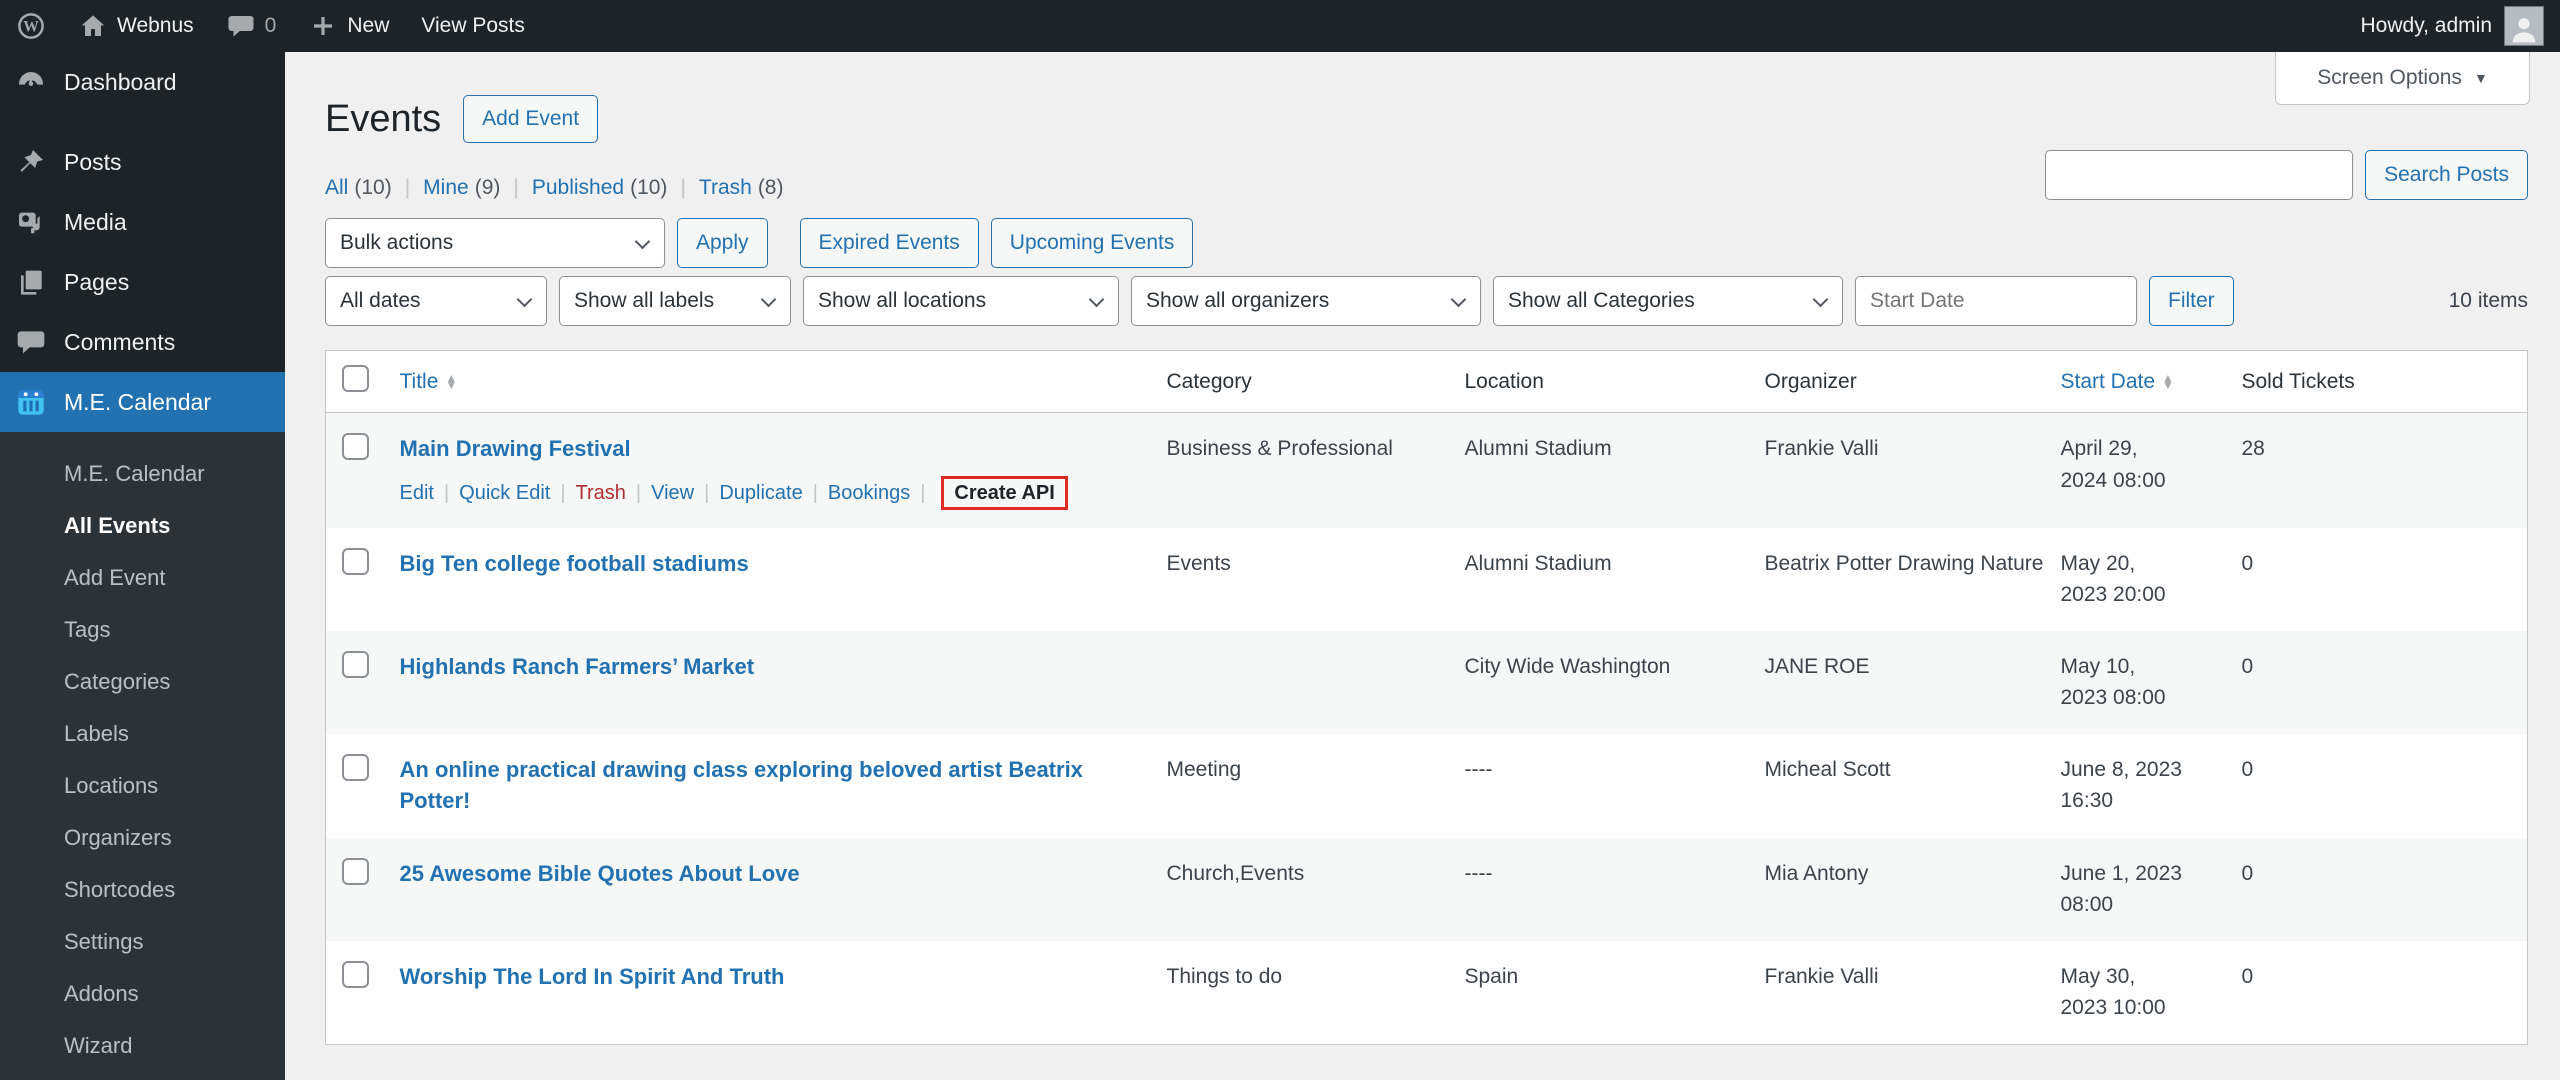 The height and width of the screenshot is (1080, 2560). I want to click on site-name: Webnus, so click(155, 25).